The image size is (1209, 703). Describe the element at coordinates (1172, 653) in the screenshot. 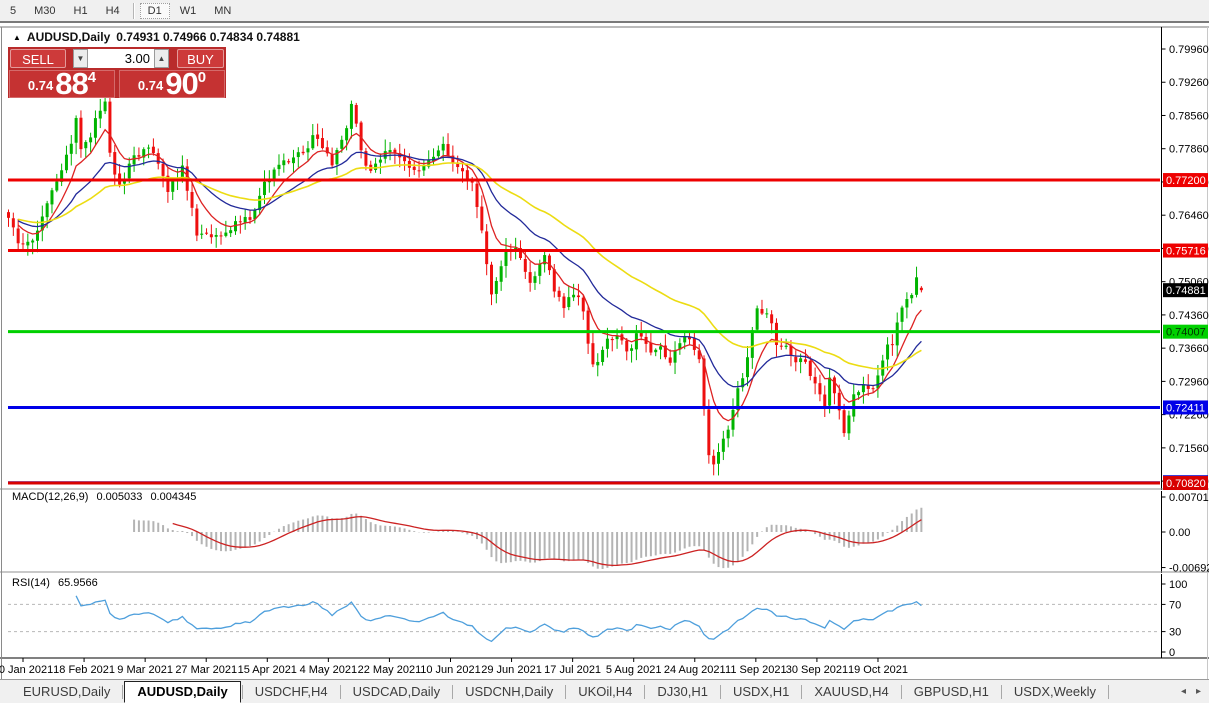

I see `rsi-scale-label: 0` at that location.